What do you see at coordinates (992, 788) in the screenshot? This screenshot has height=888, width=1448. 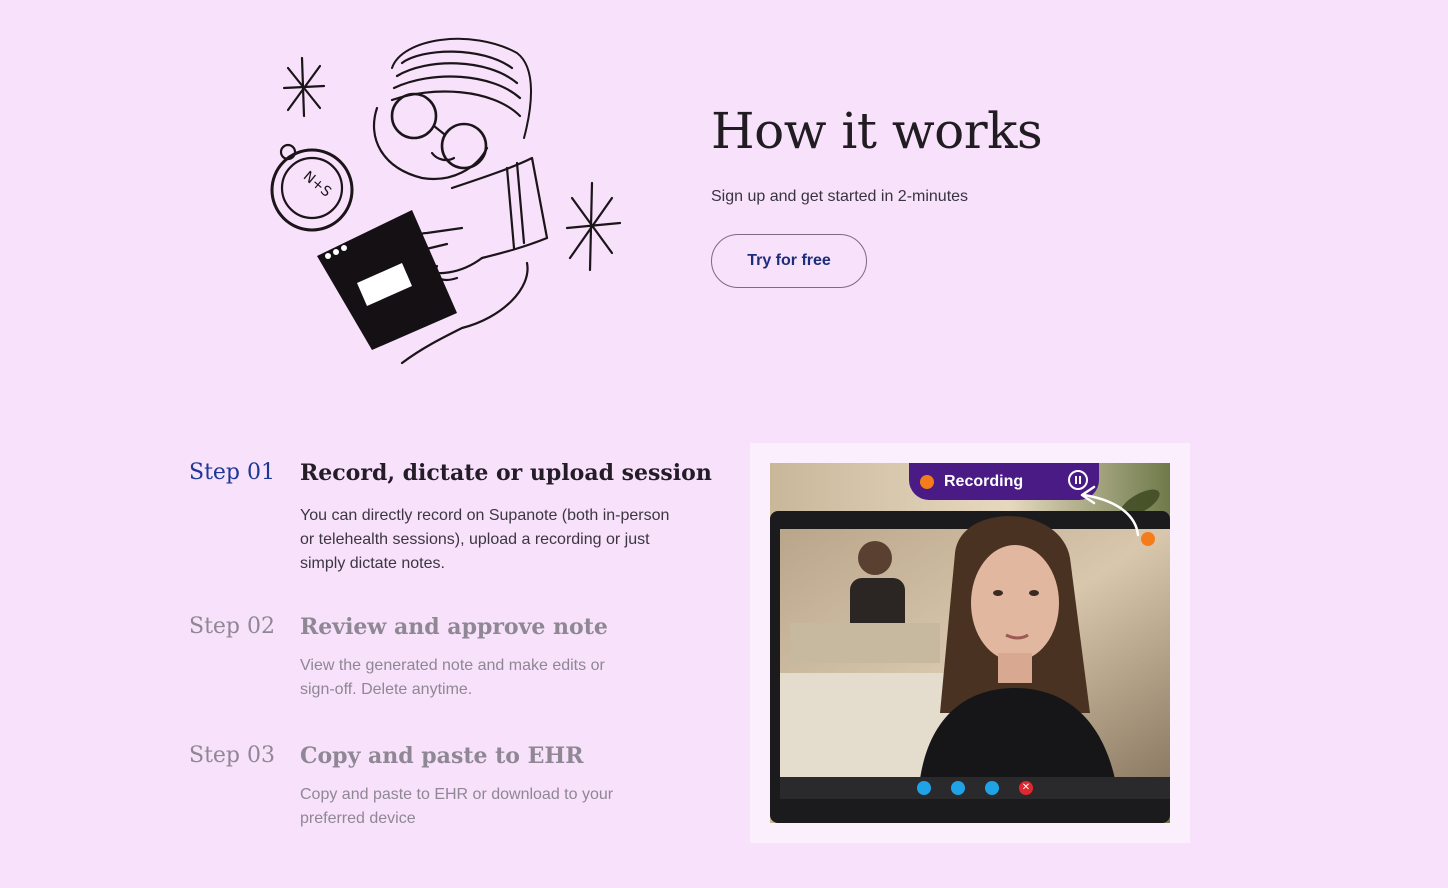 I see `chat-icon` at bounding box center [992, 788].